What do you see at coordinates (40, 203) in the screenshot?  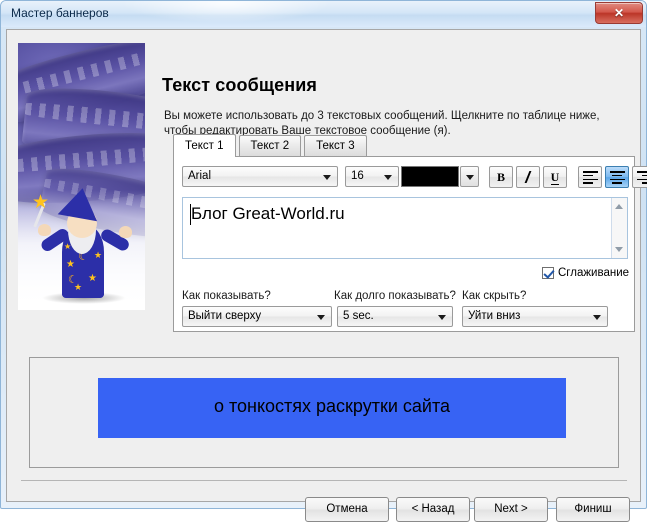 I see `magic-star-icon: ★` at bounding box center [40, 203].